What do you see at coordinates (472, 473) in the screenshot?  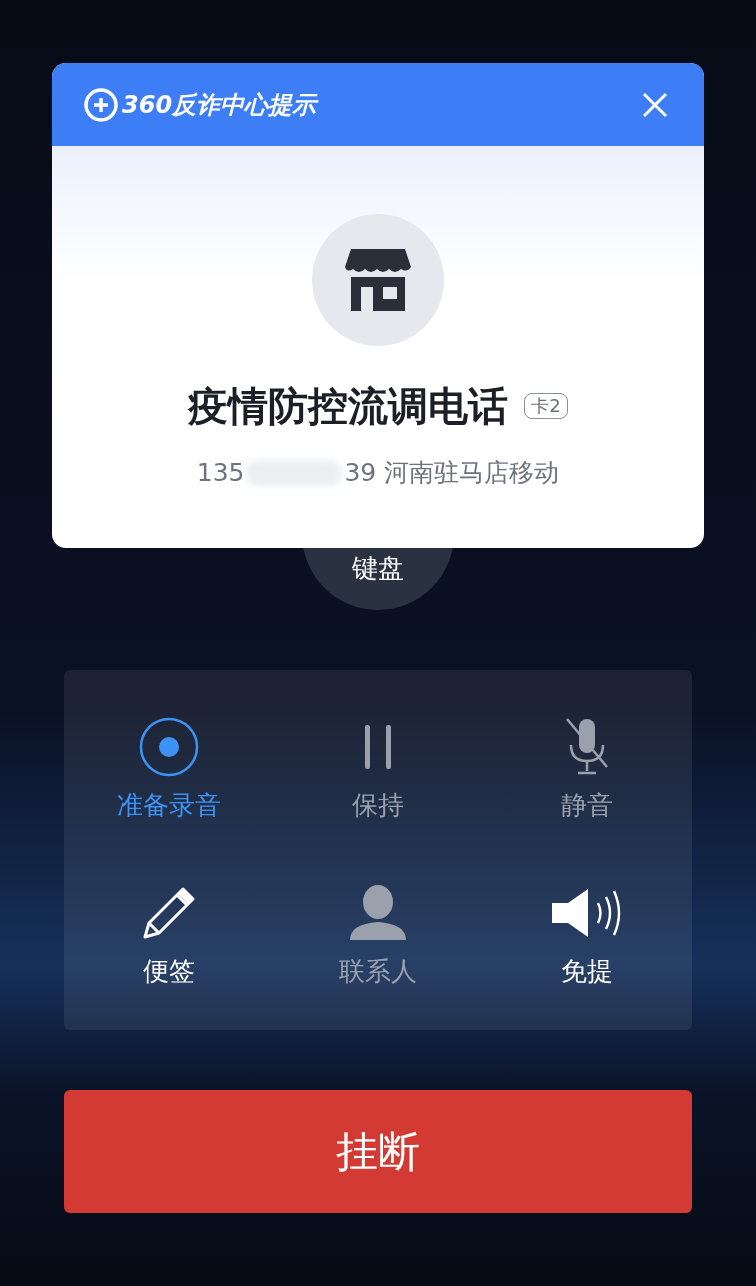 I see `carrier-location: 河南驻马店移动` at bounding box center [472, 473].